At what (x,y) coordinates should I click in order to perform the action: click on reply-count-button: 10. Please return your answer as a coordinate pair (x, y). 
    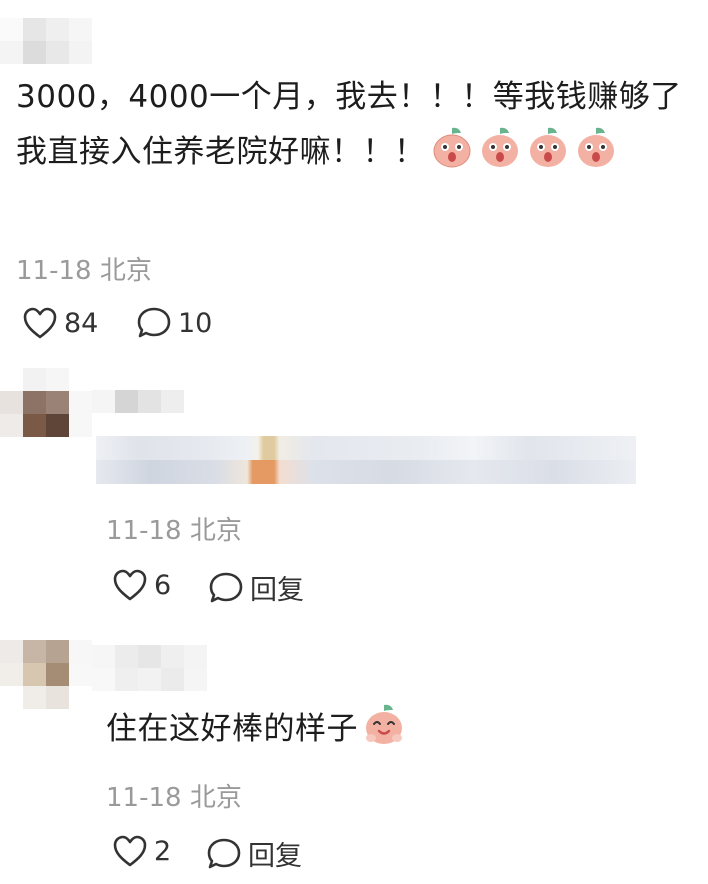
    Looking at the image, I should click on (174, 323).